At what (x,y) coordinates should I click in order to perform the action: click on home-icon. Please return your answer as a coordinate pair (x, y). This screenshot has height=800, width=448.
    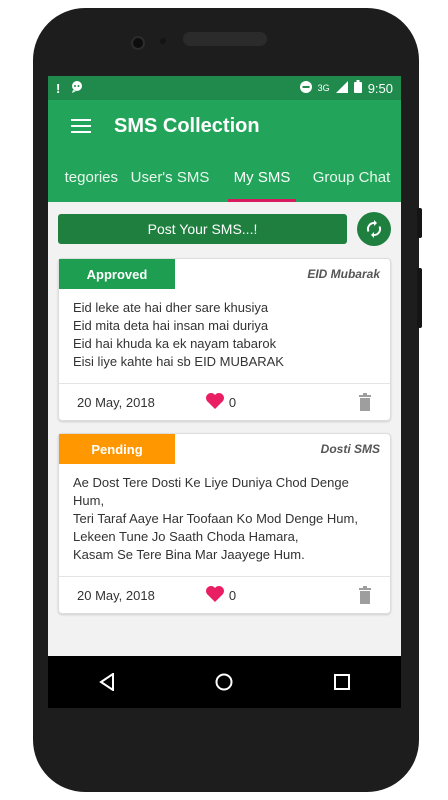
    Looking at the image, I should click on (224, 682).